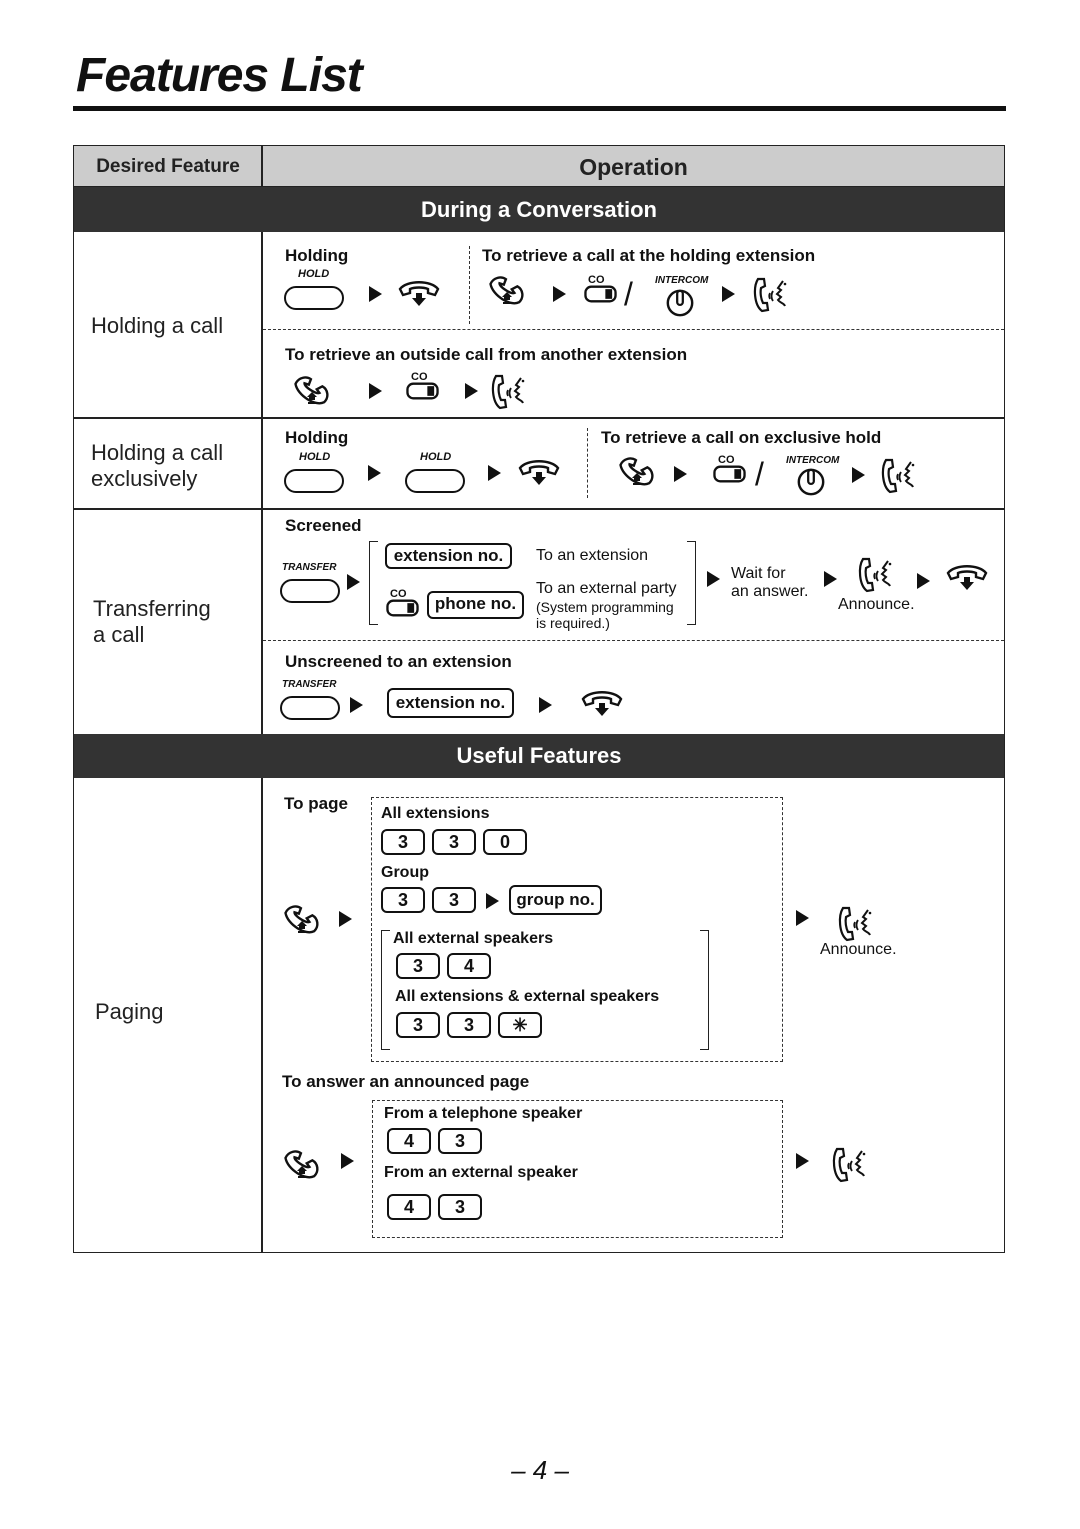 The height and width of the screenshot is (1529, 1080). What do you see at coordinates (540, 1470) in the screenshot?
I see `page-number: – 4 –` at bounding box center [540, 1470].